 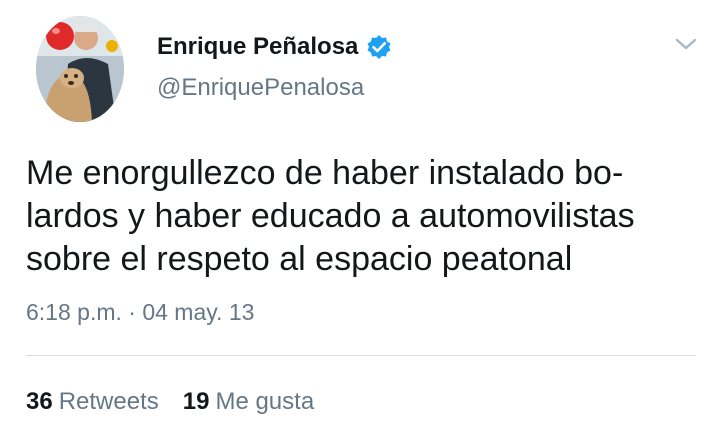 What do you see at coordinates (108, 401) in the screenshot?
I see `retweets-label: Retweets` at bounding box center [108, 401].